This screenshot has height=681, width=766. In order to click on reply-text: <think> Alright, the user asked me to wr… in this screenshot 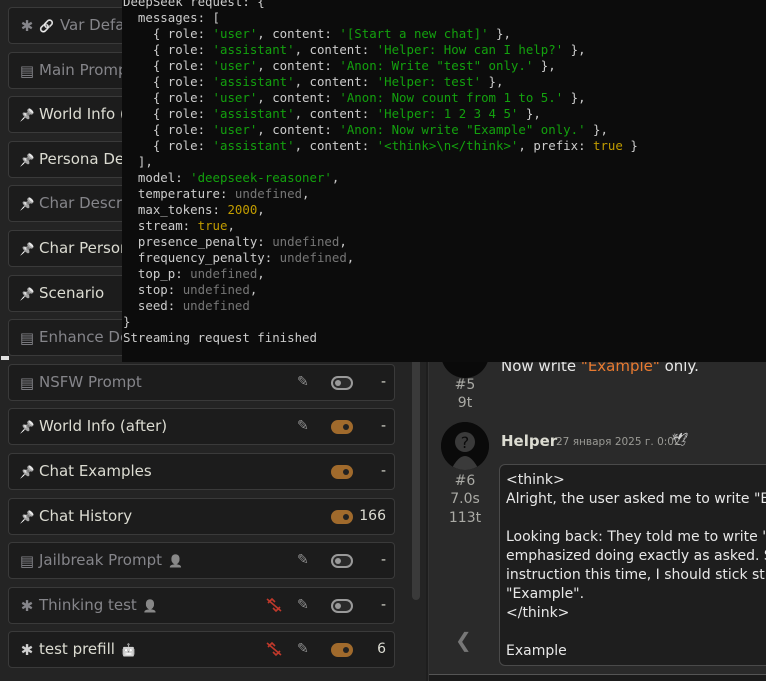, I will do `click(632, 565)`.